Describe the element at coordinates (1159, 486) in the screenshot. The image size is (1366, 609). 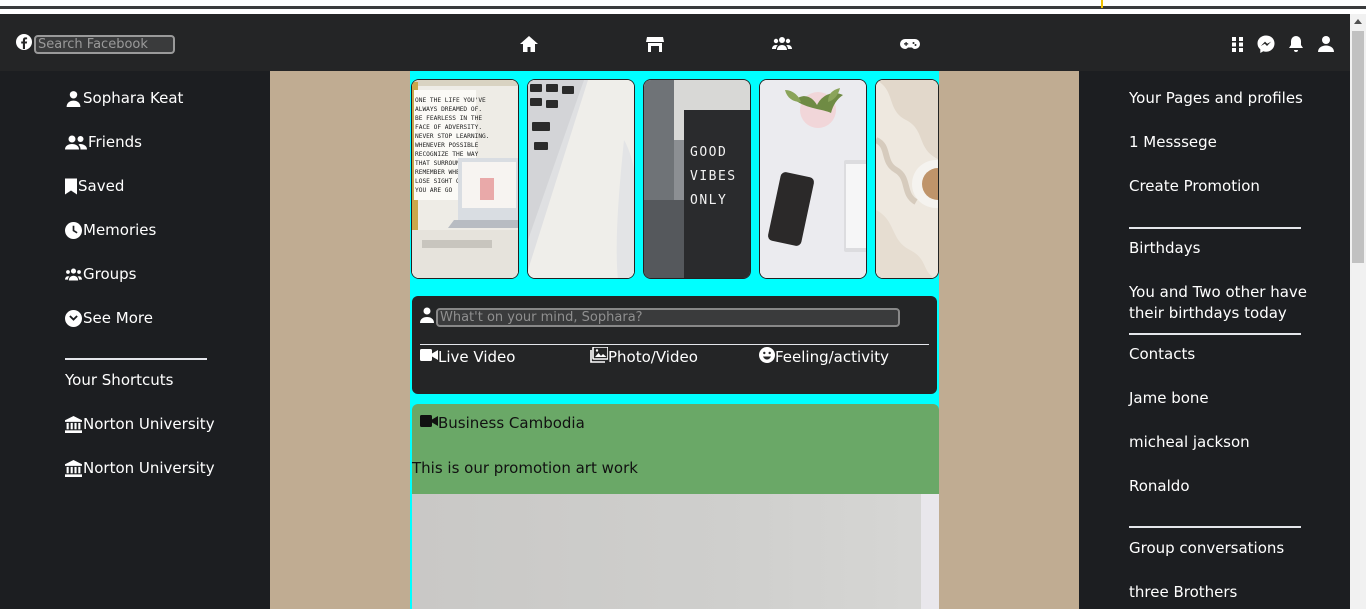
I see `contact-item: Ronaldo` at that location.